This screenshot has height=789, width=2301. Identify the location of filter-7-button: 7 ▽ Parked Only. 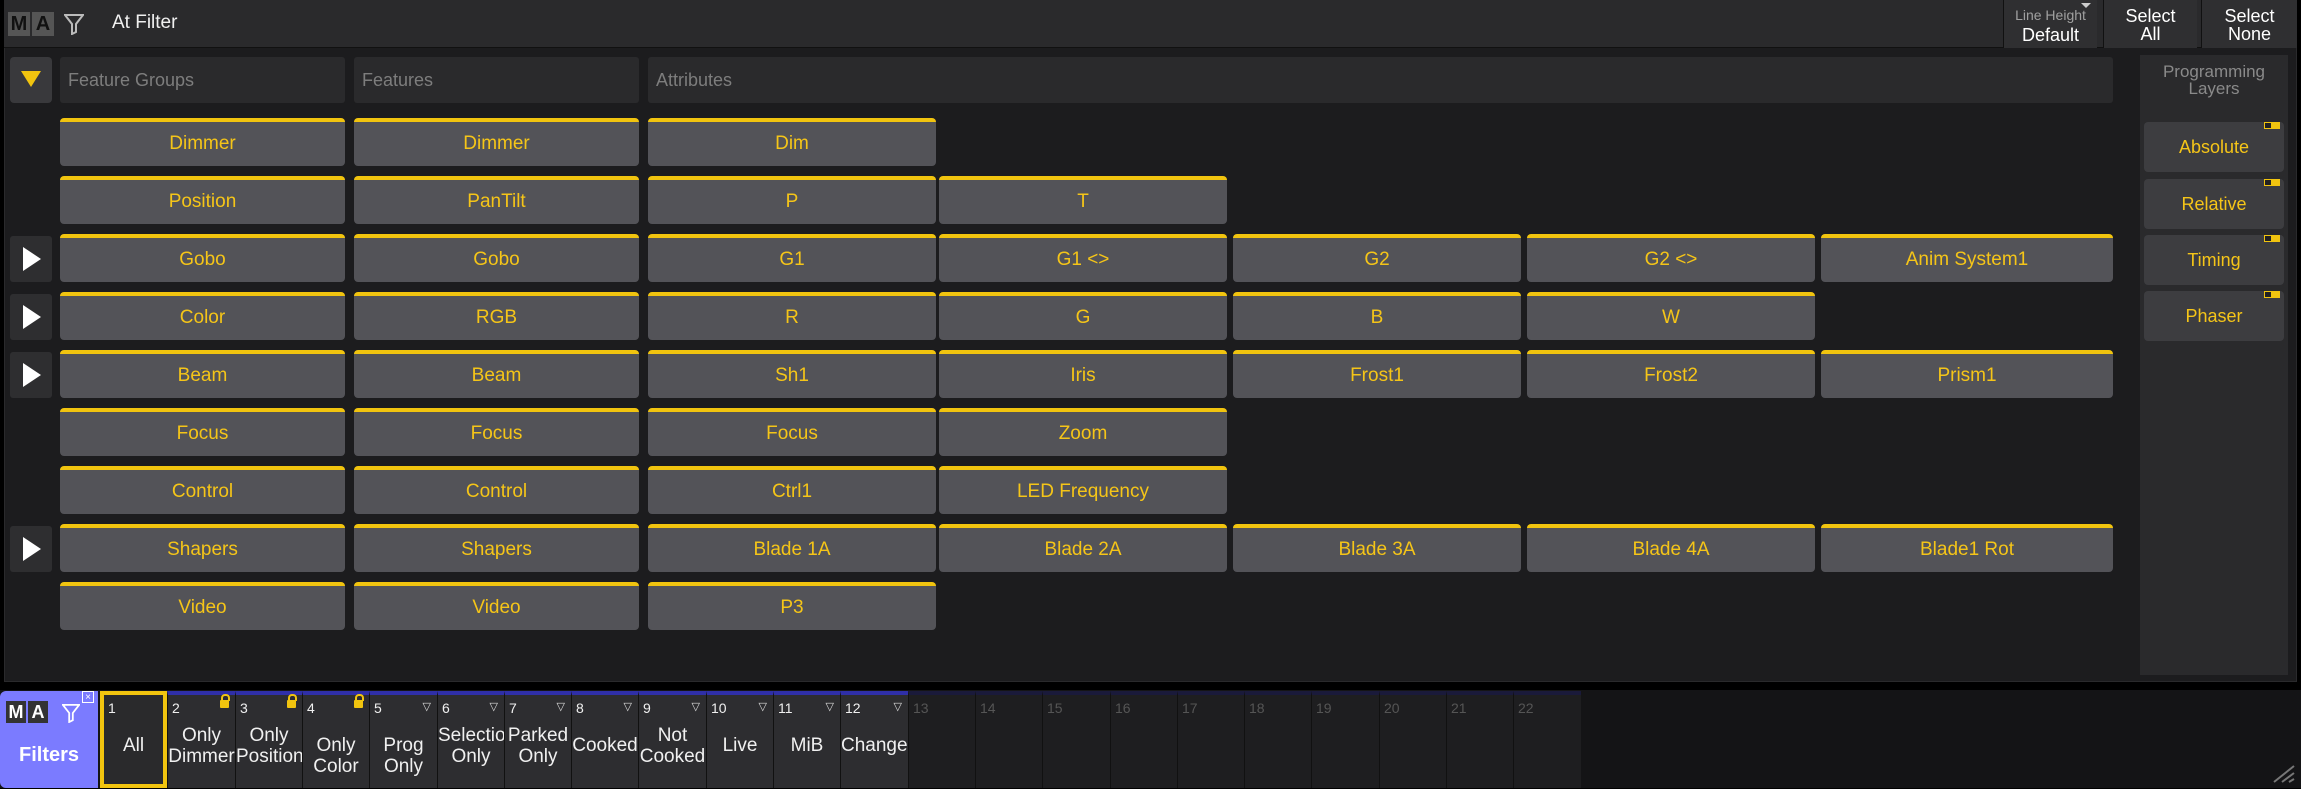
(537, 739).